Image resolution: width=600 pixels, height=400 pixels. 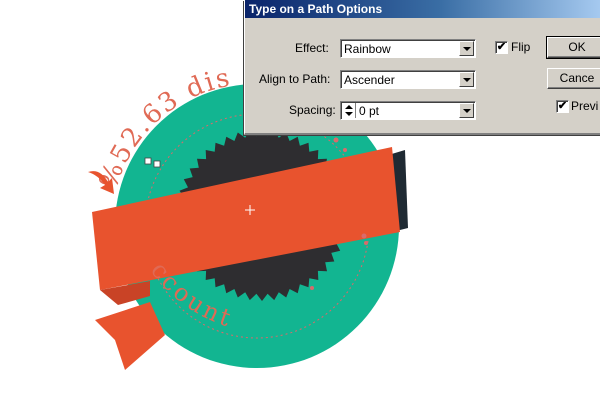 I want to click on align-to-path-label: Align to Path:, so click(x=295, y=79).